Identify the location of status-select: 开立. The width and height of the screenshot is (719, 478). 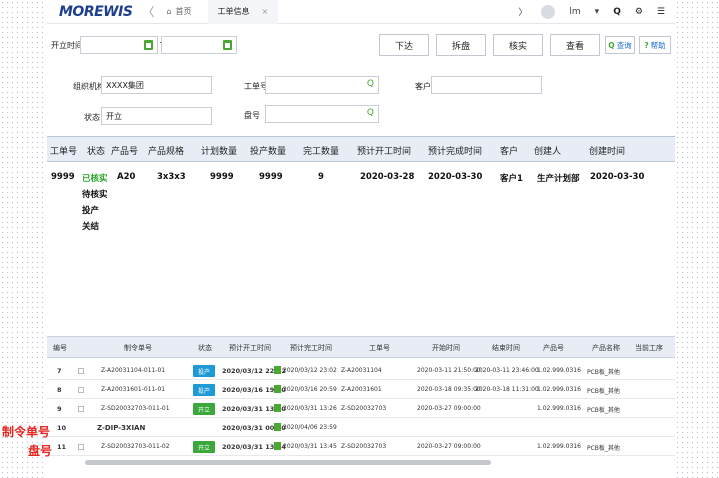
(156, 116).